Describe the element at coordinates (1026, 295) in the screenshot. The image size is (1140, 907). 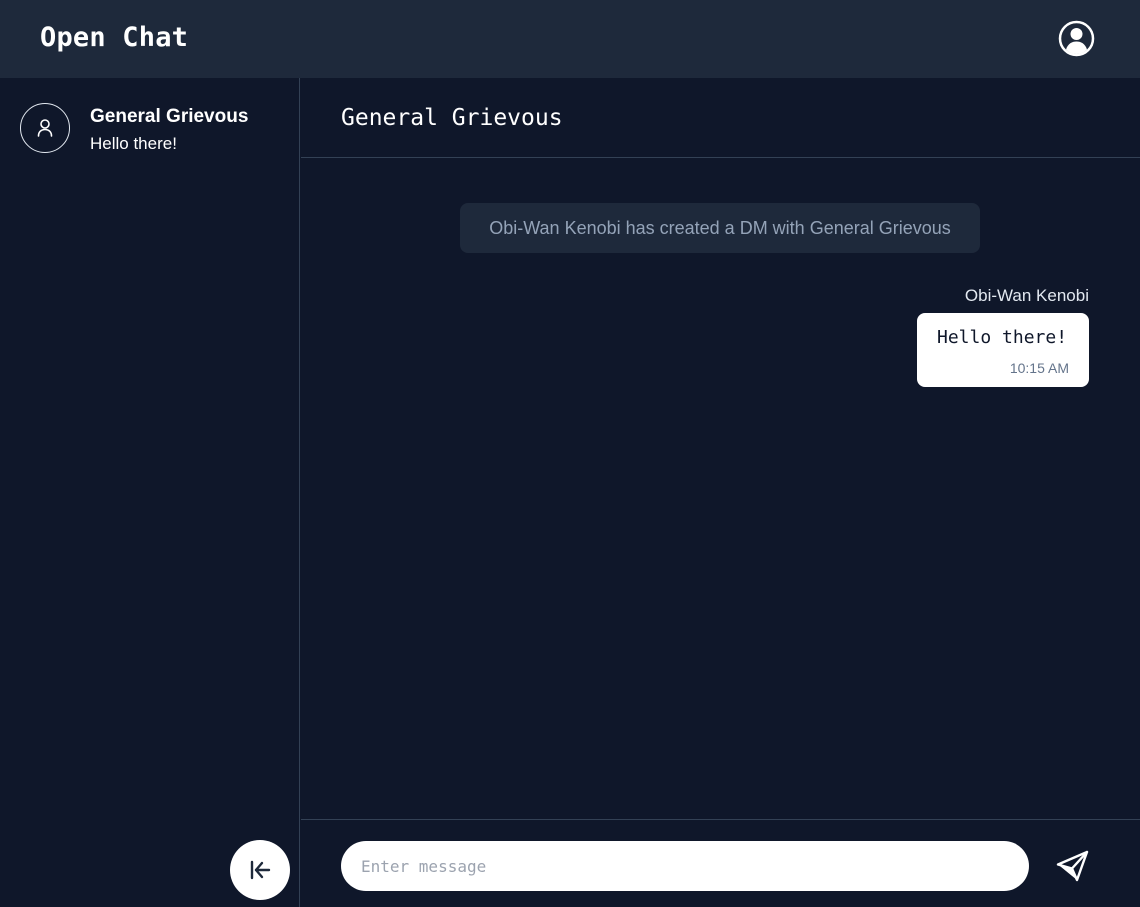
I see `message-sender: Obi-Wan Kenobi` at that location.